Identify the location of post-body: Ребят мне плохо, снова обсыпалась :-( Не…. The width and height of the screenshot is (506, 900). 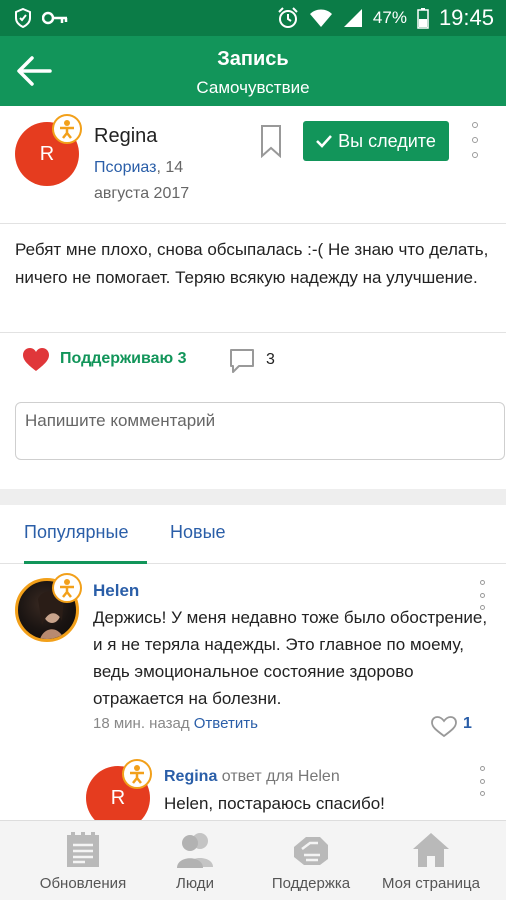
(252, 263).